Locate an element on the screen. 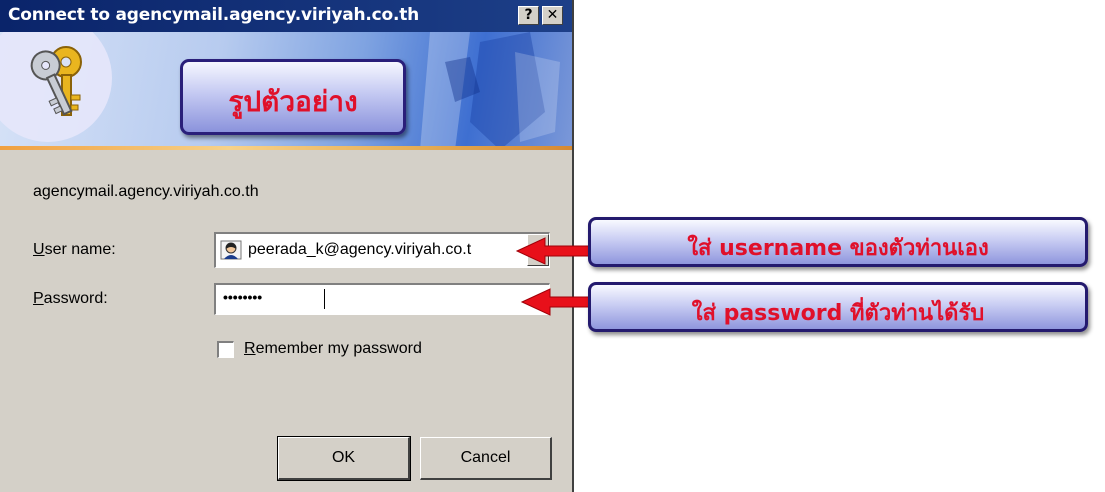 The image size is (1105, 492). user-icon is located at coordinates (231, 250).